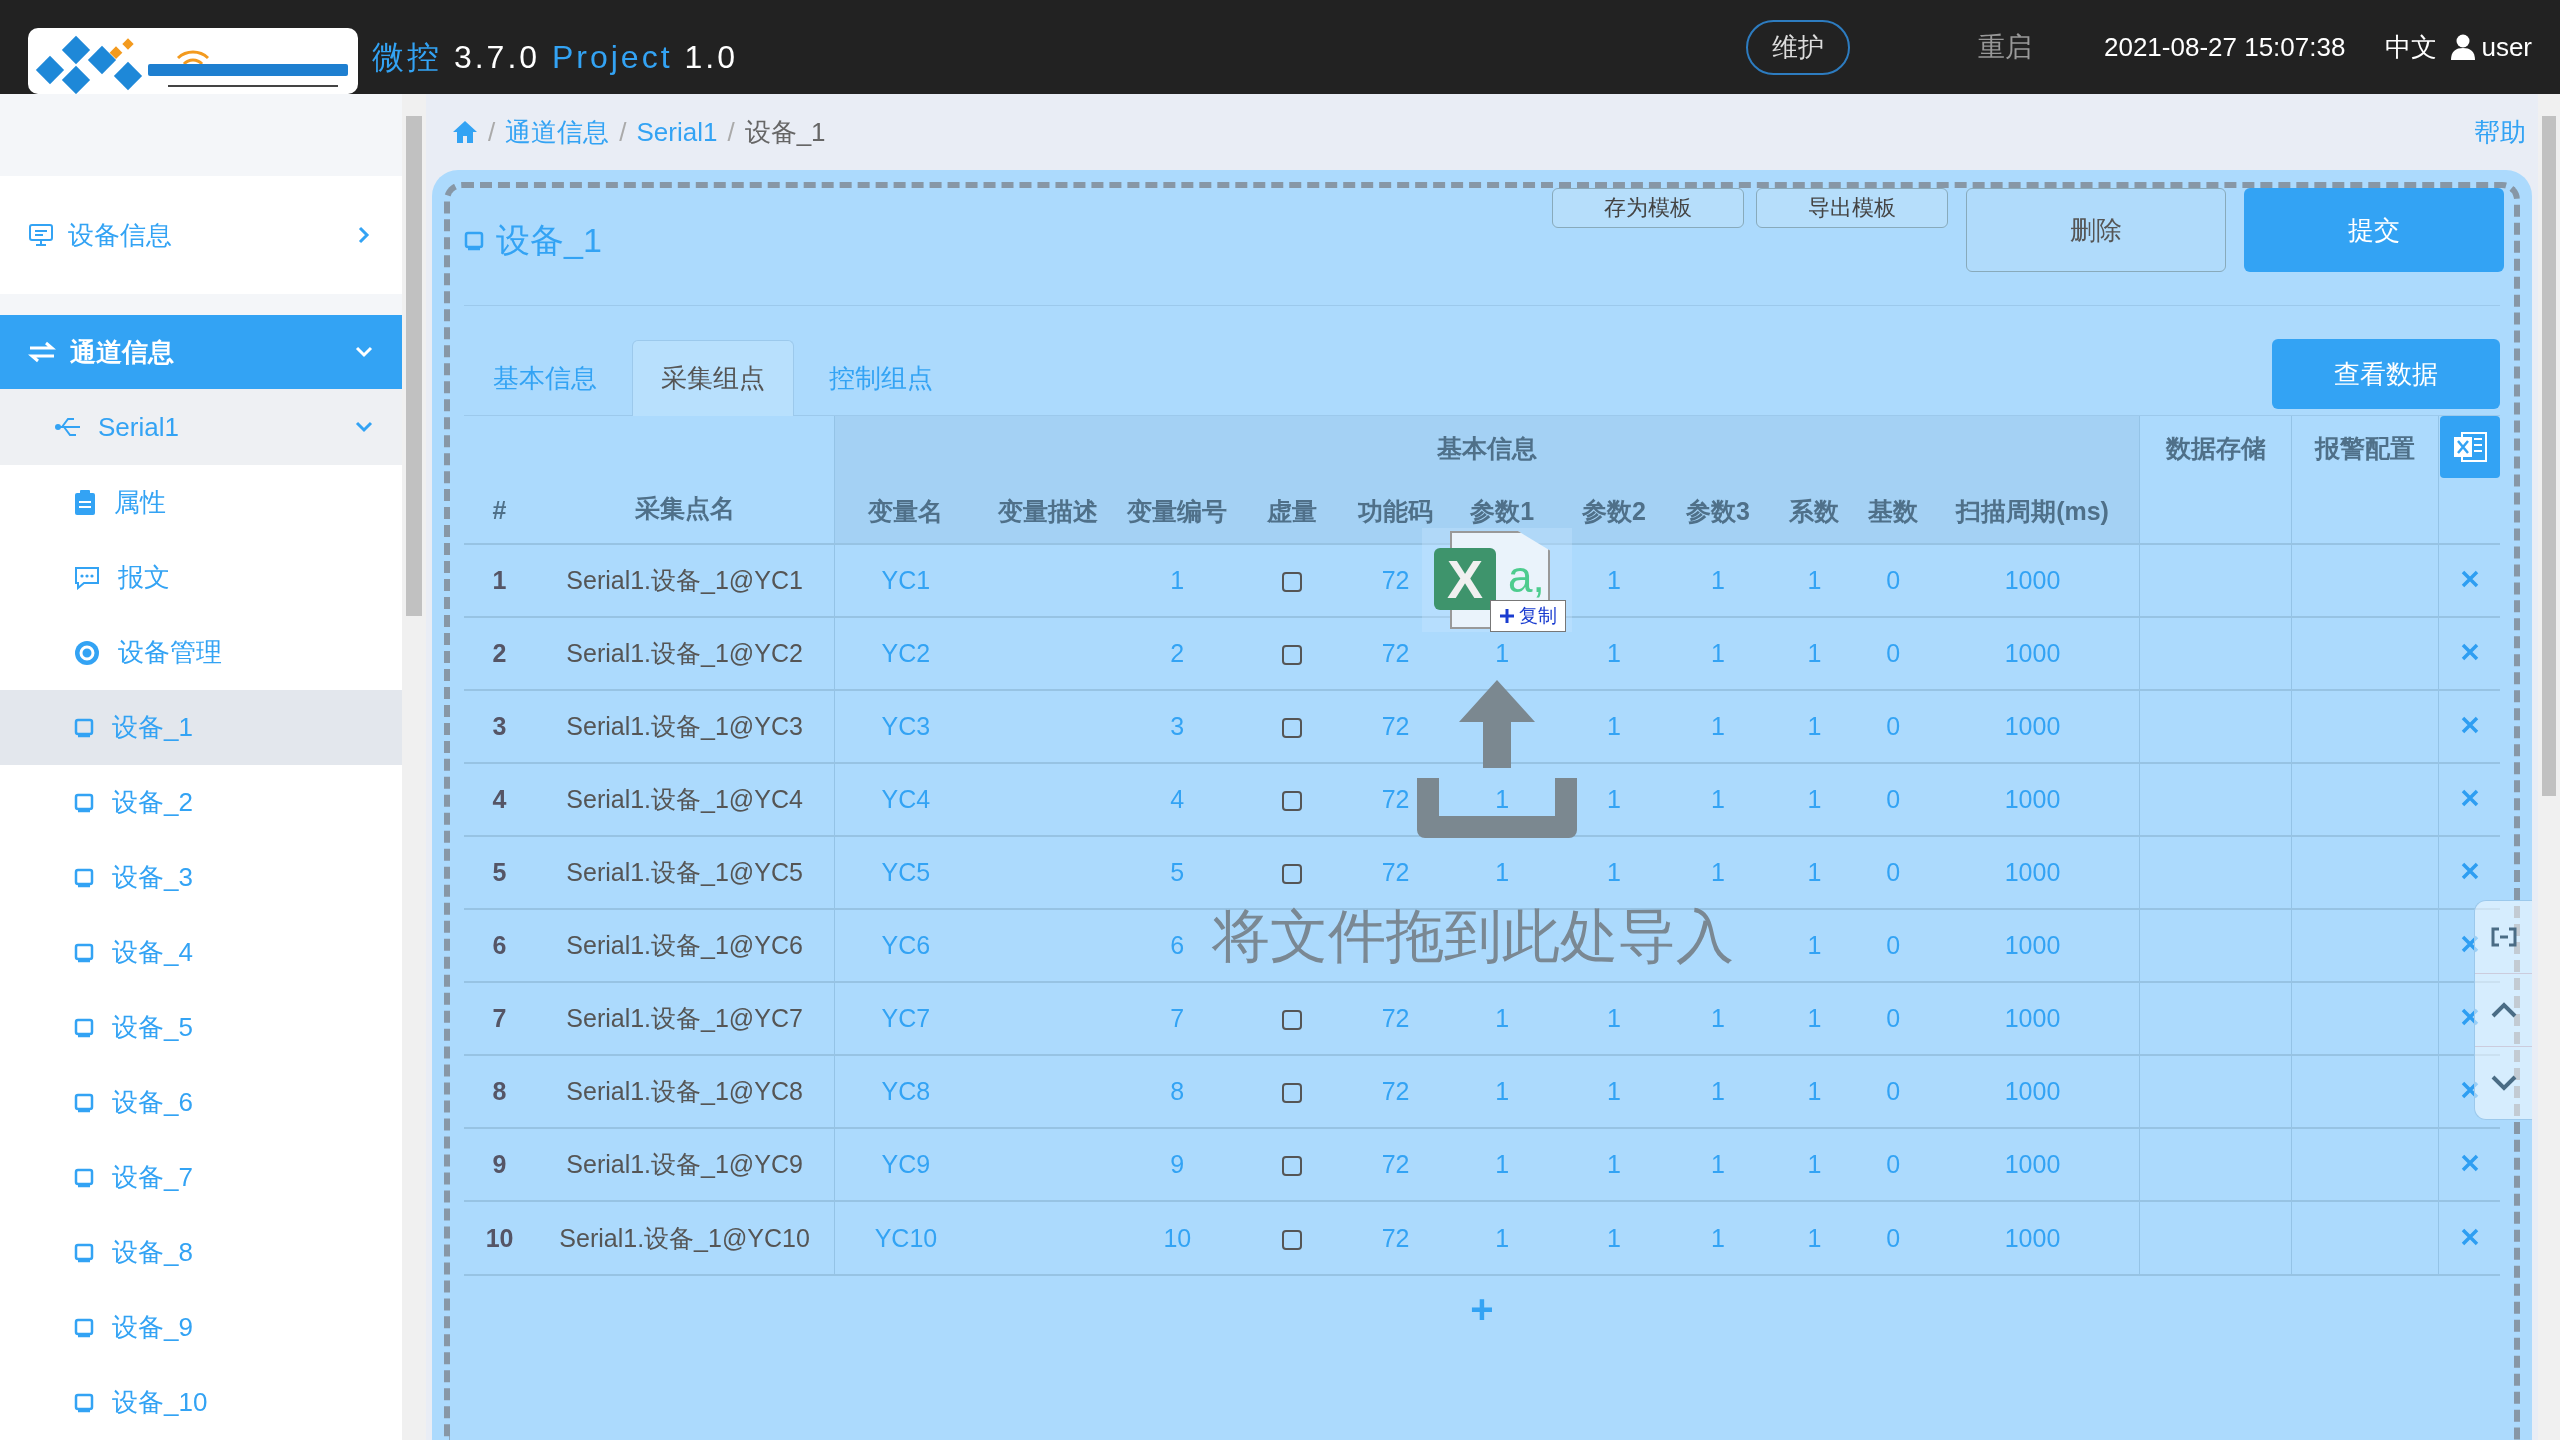 The height and width of the screenshot is (1440, 2560). Describe the element at coordinates (1507, 616) in the screenshot. I see `plus-icon` at that location.